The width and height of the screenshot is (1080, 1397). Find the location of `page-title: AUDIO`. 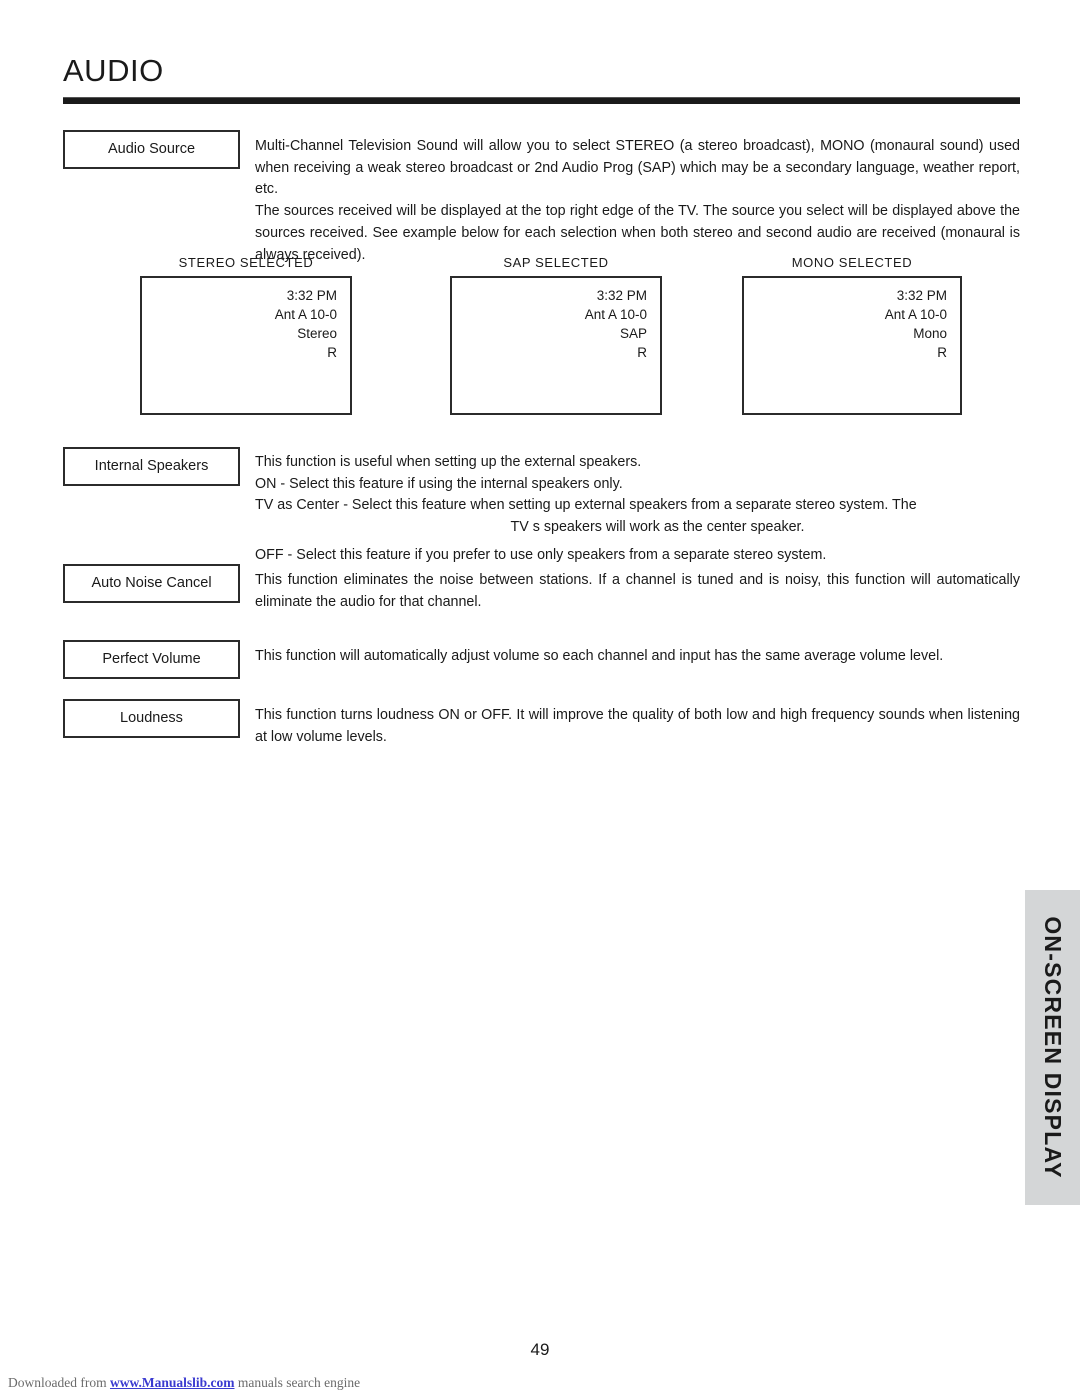

page-title: AUDIO is located at coordinates (113, 70).